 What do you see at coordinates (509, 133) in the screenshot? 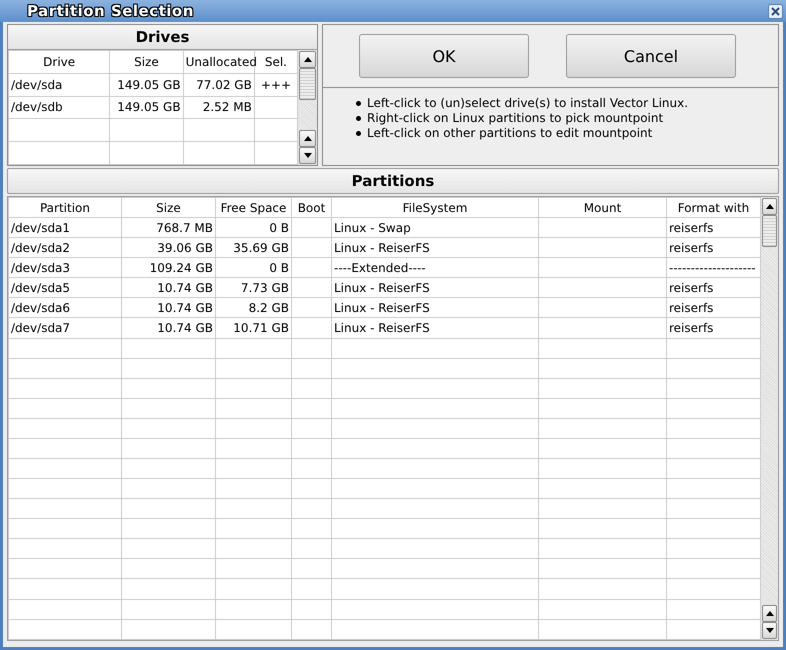
I see `hint-text: Left-click on other partitions to edit mountpoint` at bounding box center [509, 133].